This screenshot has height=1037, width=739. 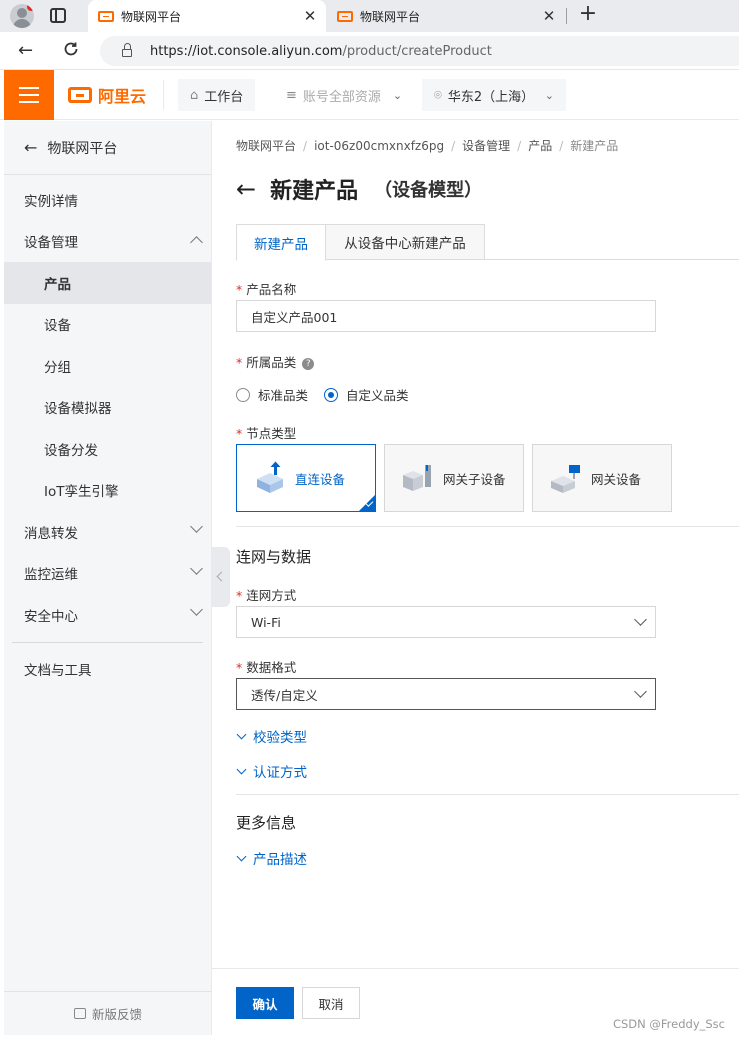 What do you see at coordinates (280, 738) in the screenshot?
I see `expander-label: 校验类型` at bounding box center [280, 738].